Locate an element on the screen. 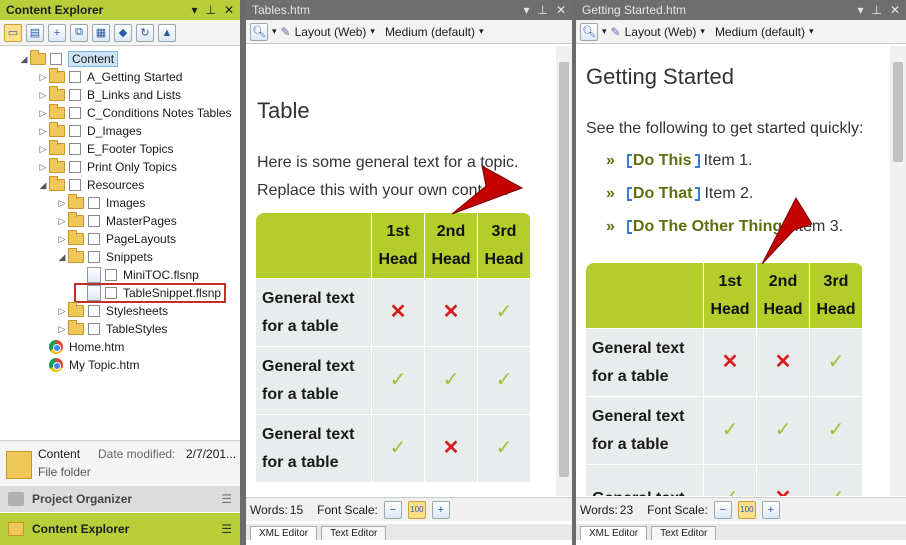 The width and height of the screenshot is (906, 545). tree-item: ▷ PageLayouts is located at coordinates (116, 239).